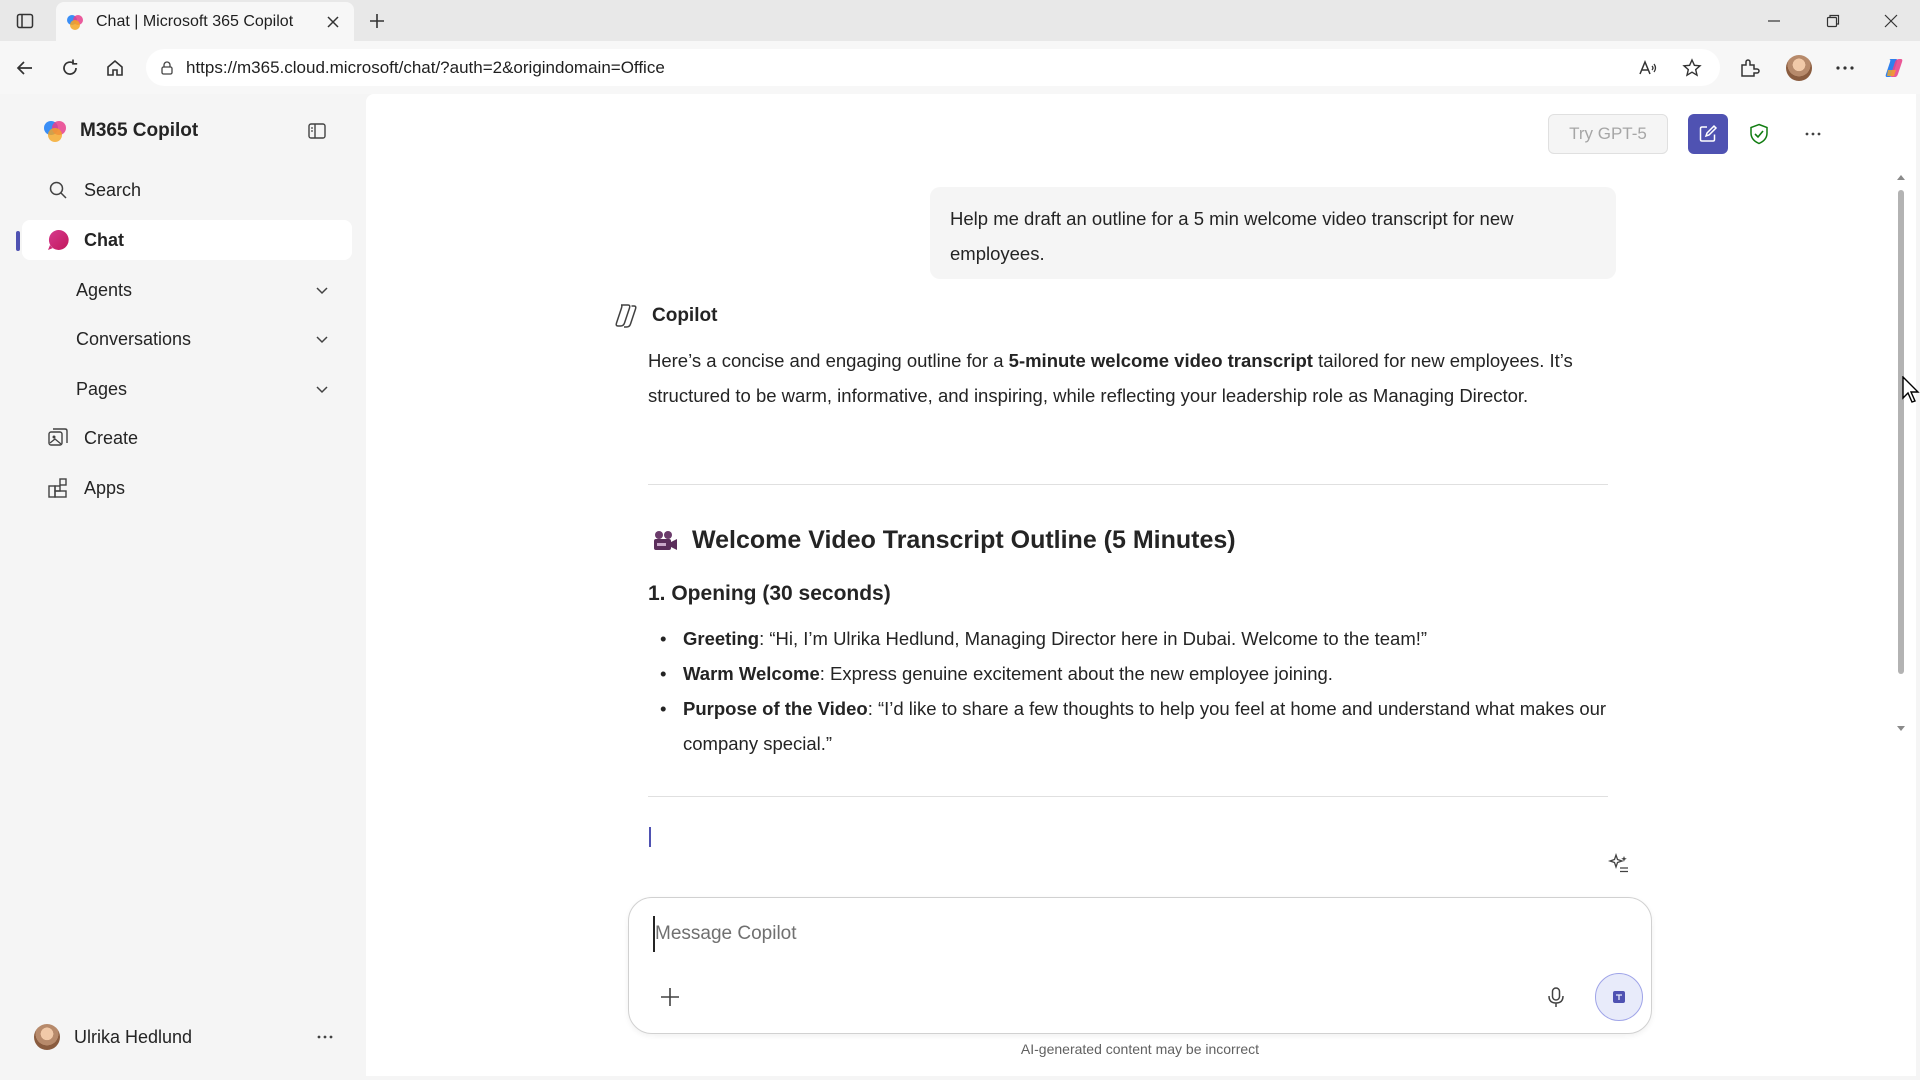 This screenshot has width=1920, height=1080. What do you see at coordinates (1901, 177) in the screenshot?
I see `scroll-up-arrow` at bounding box center [1901, 177].